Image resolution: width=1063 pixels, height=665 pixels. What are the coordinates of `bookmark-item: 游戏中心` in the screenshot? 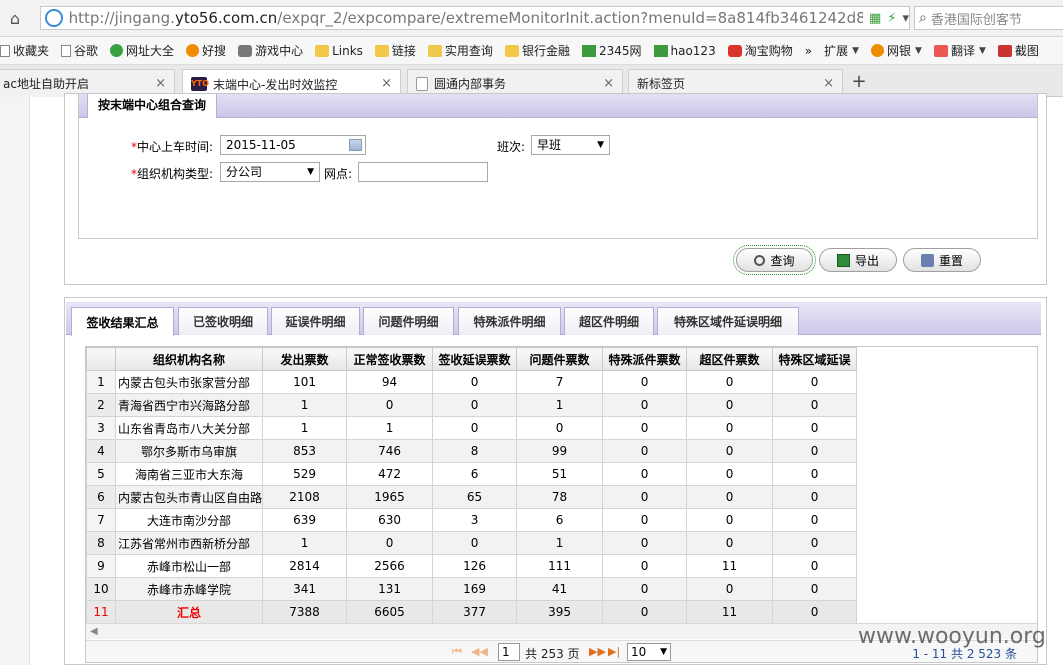 It's located at (270, 50).